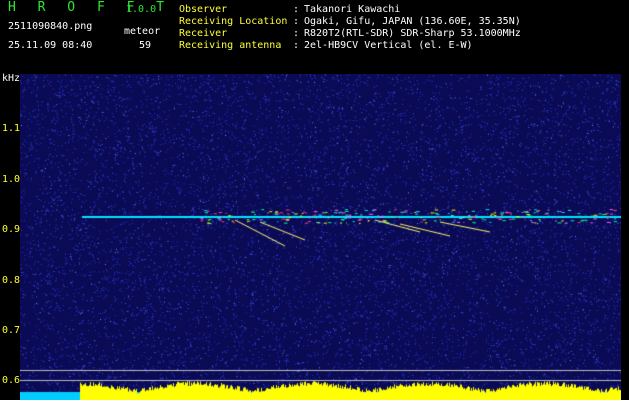 The height and width of the screenshot is (400, 629). Describe the element at coordinates (11, 380) in the screenshot. I see `y-tick-label: 0.6` at that location.